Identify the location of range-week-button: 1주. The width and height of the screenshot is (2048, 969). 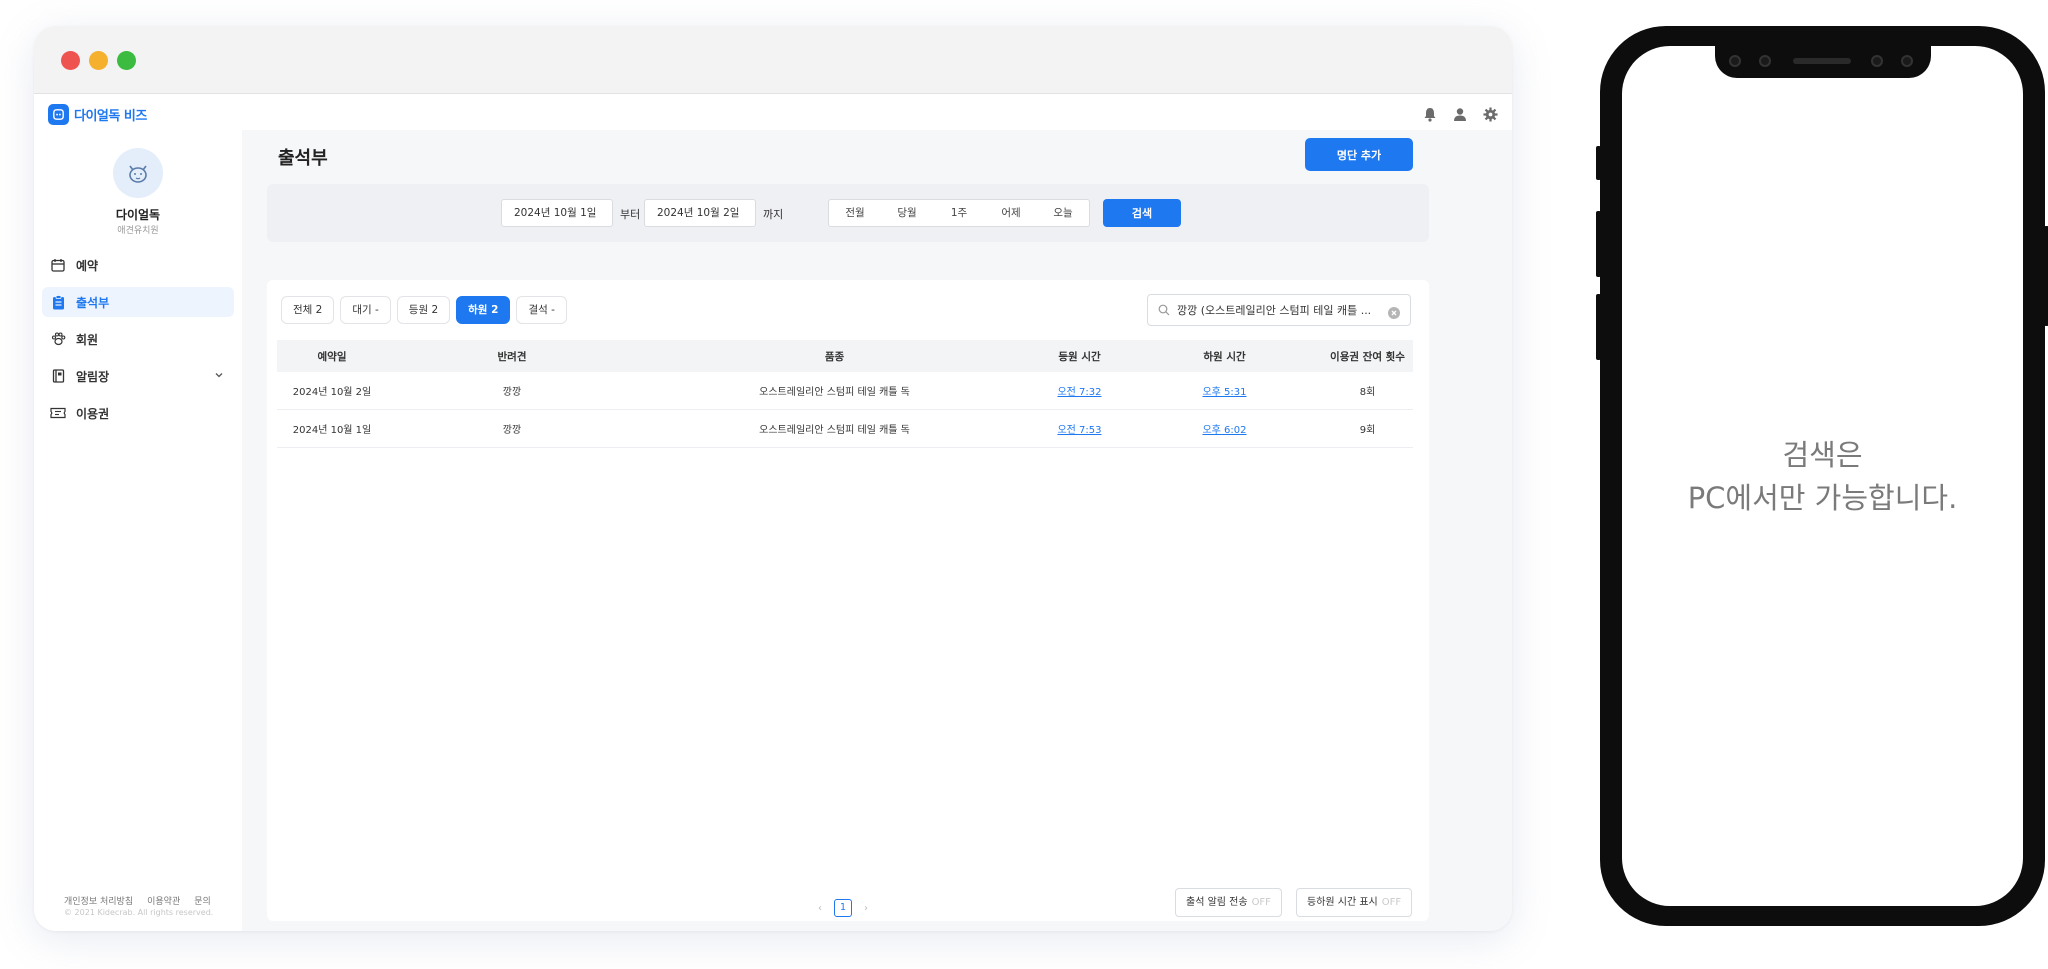
(959, 213).